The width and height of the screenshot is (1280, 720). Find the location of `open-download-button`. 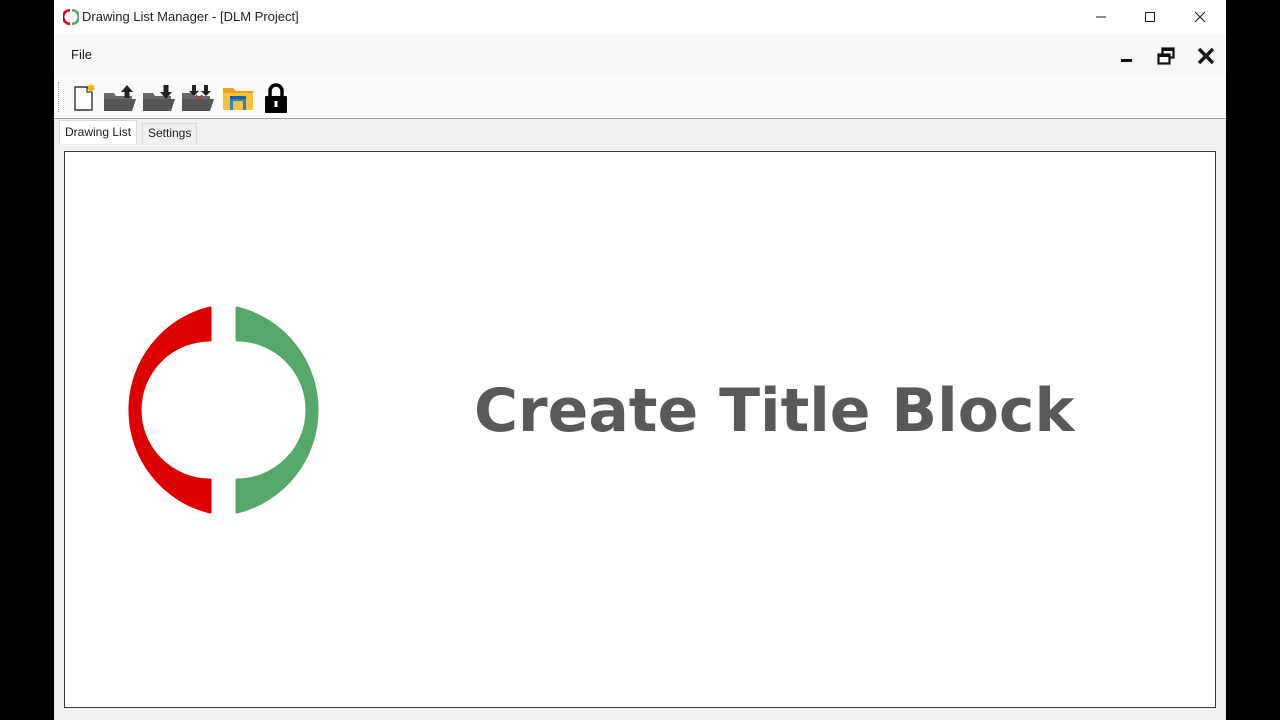

open-download-button is located at coordinates (159, 98).